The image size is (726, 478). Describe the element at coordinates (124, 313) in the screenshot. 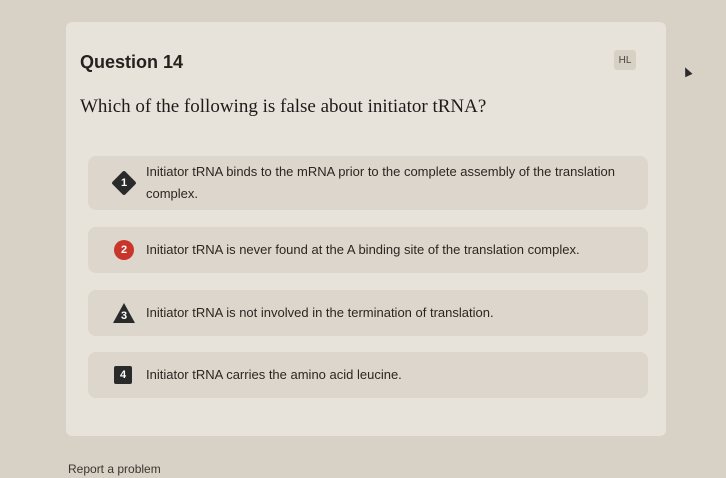

I see `option-3-number-triangle-icon: 3` at that location.